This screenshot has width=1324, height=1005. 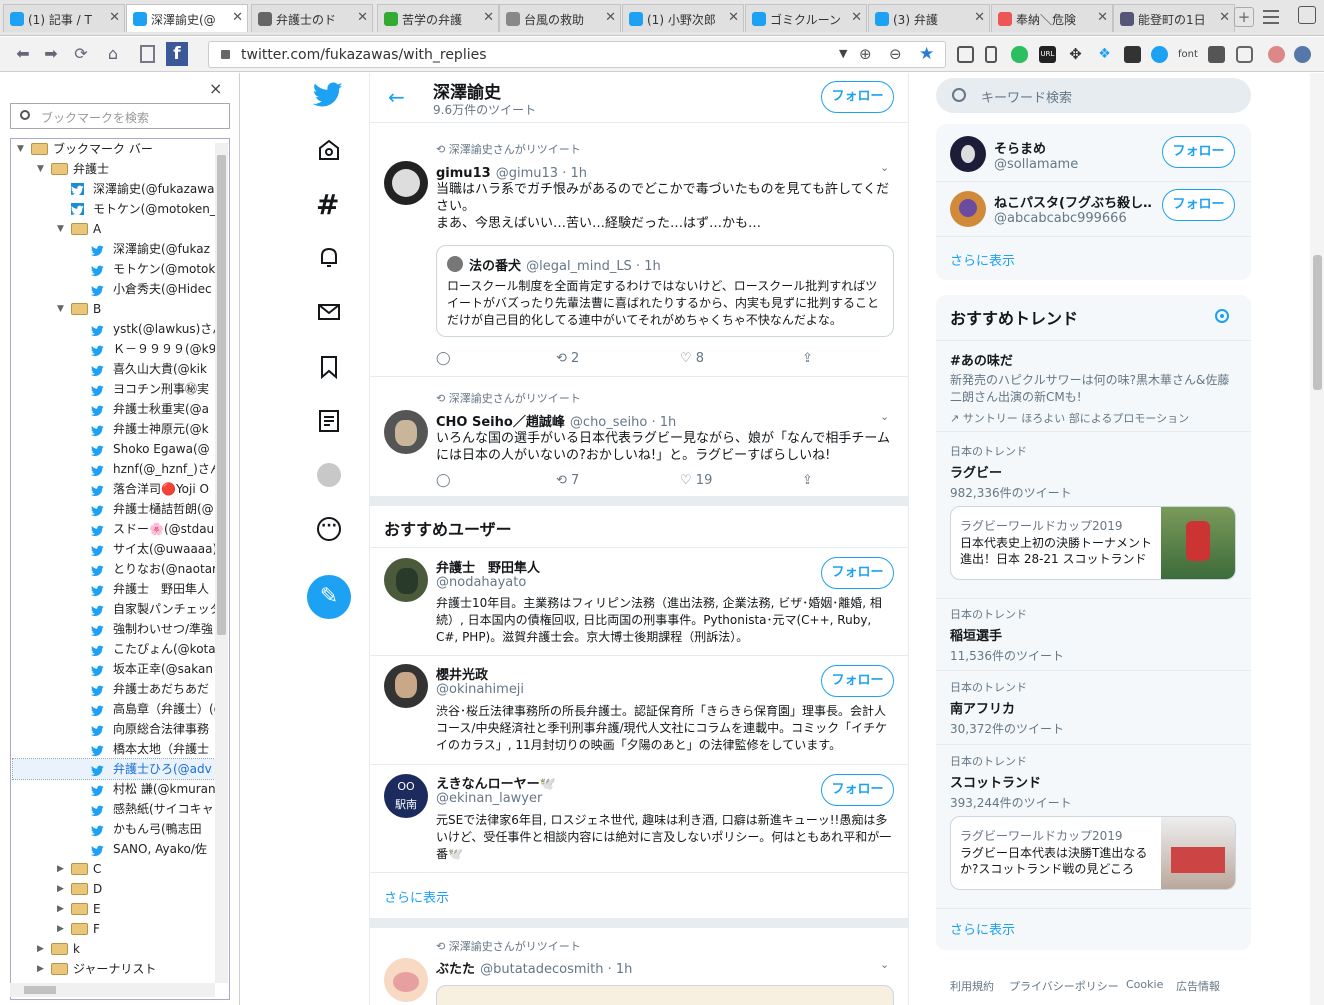 What do you see at coordinates (117, 849) in the screenshot?
I see `bookmark-item: SANO, Ayako/佐` at bounding box center [117, 849].